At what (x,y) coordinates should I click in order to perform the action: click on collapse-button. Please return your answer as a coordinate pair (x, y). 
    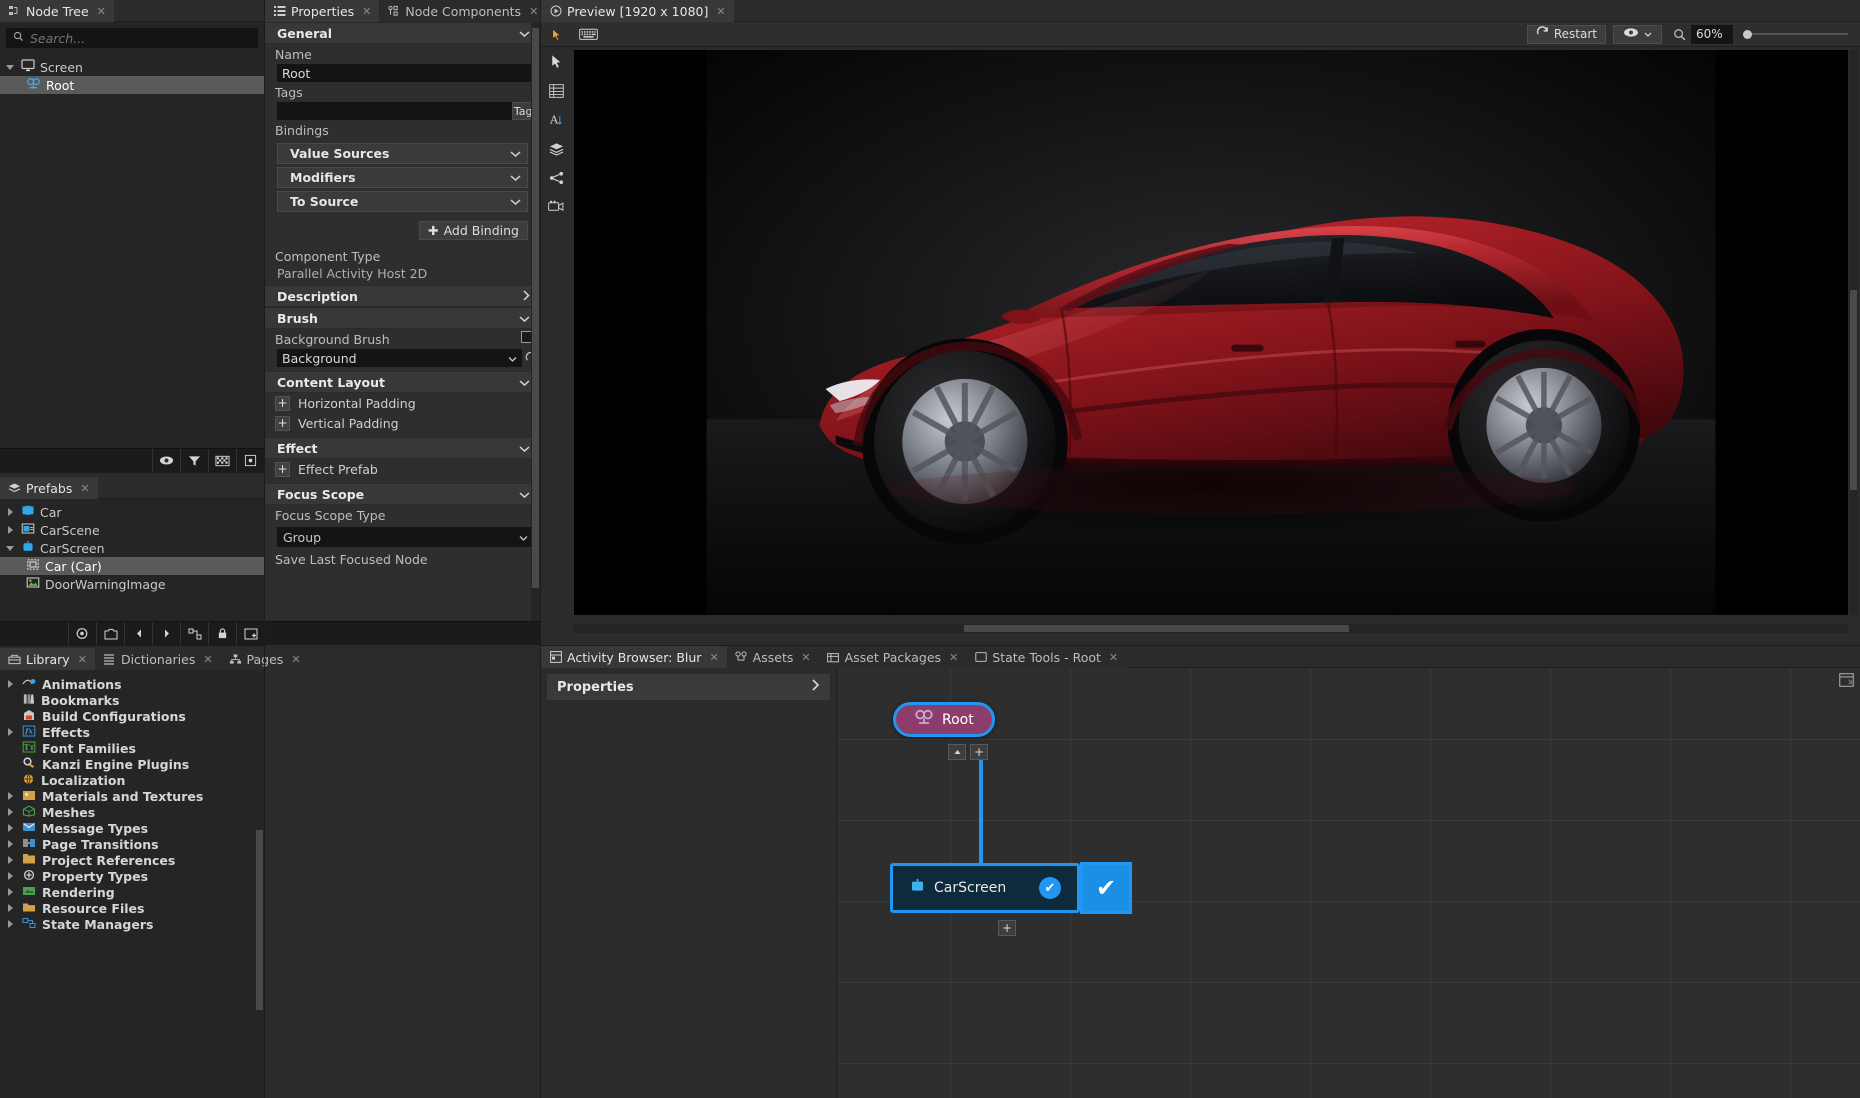
    Looking at the image, I should click on (957, 752).